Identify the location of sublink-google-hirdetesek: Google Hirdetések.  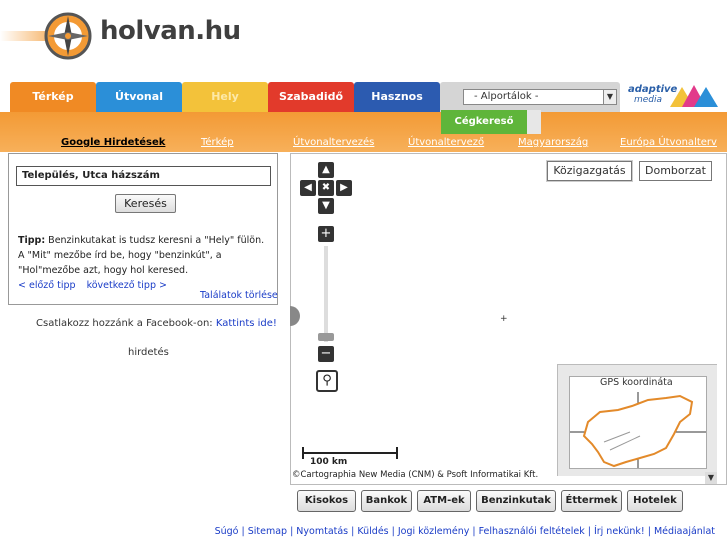
(113, 142).